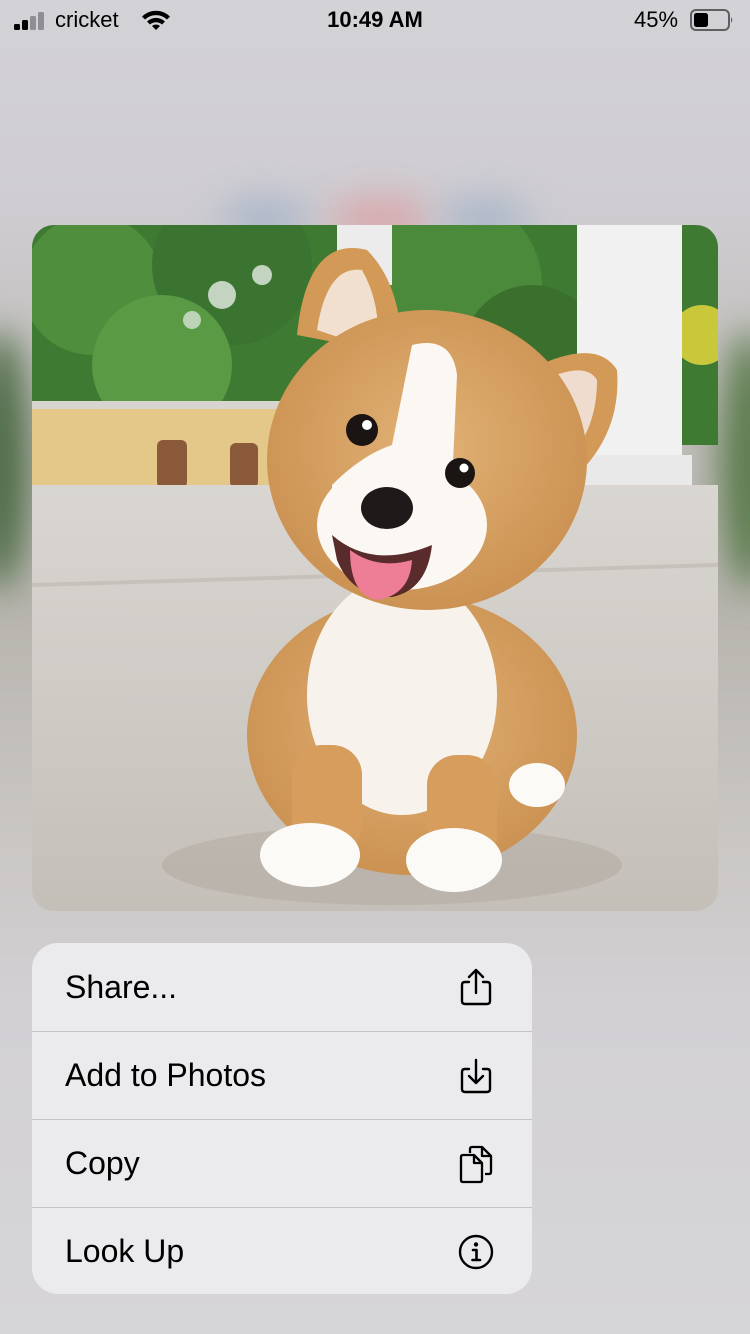 This screenshot has height=1334, width=750. What do you see at coordinates (476, 987) in the screenshot?
I see `share-icon` at bounding box center [476, 987].